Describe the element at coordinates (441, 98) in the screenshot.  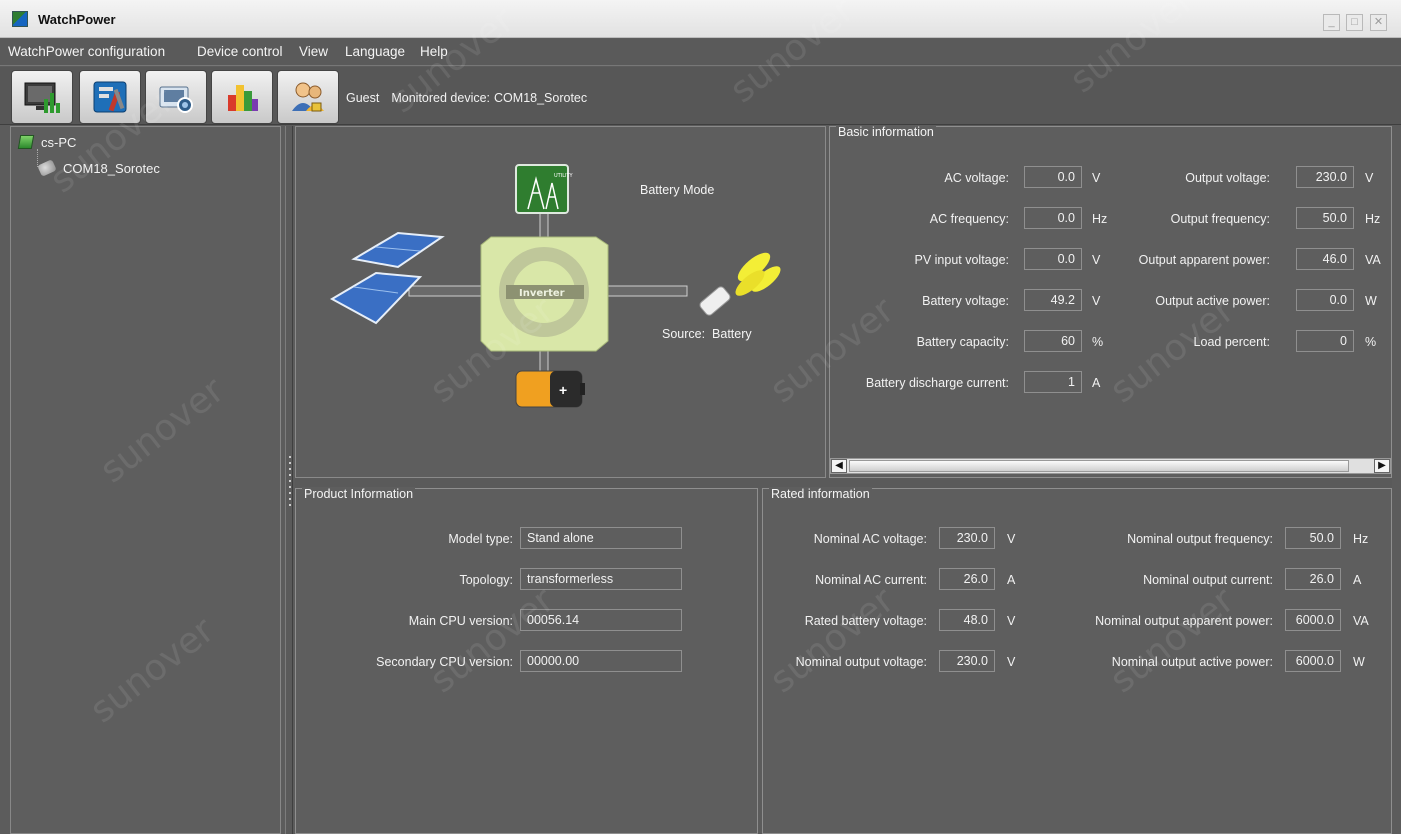
I see `monitored-device-label: Monitored device:` at that location.